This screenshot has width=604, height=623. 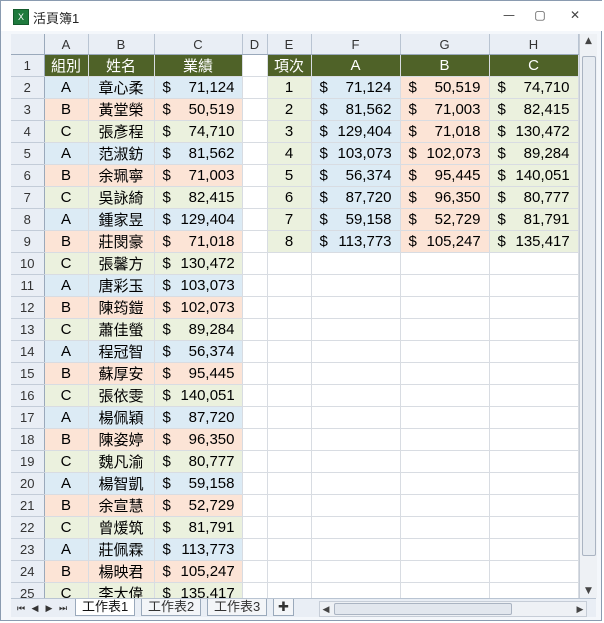 I want to click on cell-b8: 鍾家昱, so click(x=121, y=219).